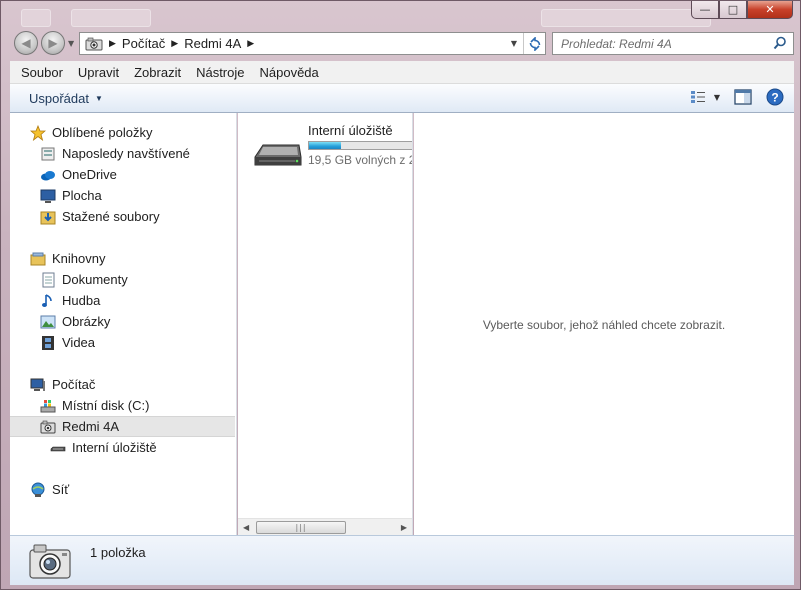 This screenshot has height=590, width=801. I want to click on sidebar-item-label: OneDrive, so click(89, 174).